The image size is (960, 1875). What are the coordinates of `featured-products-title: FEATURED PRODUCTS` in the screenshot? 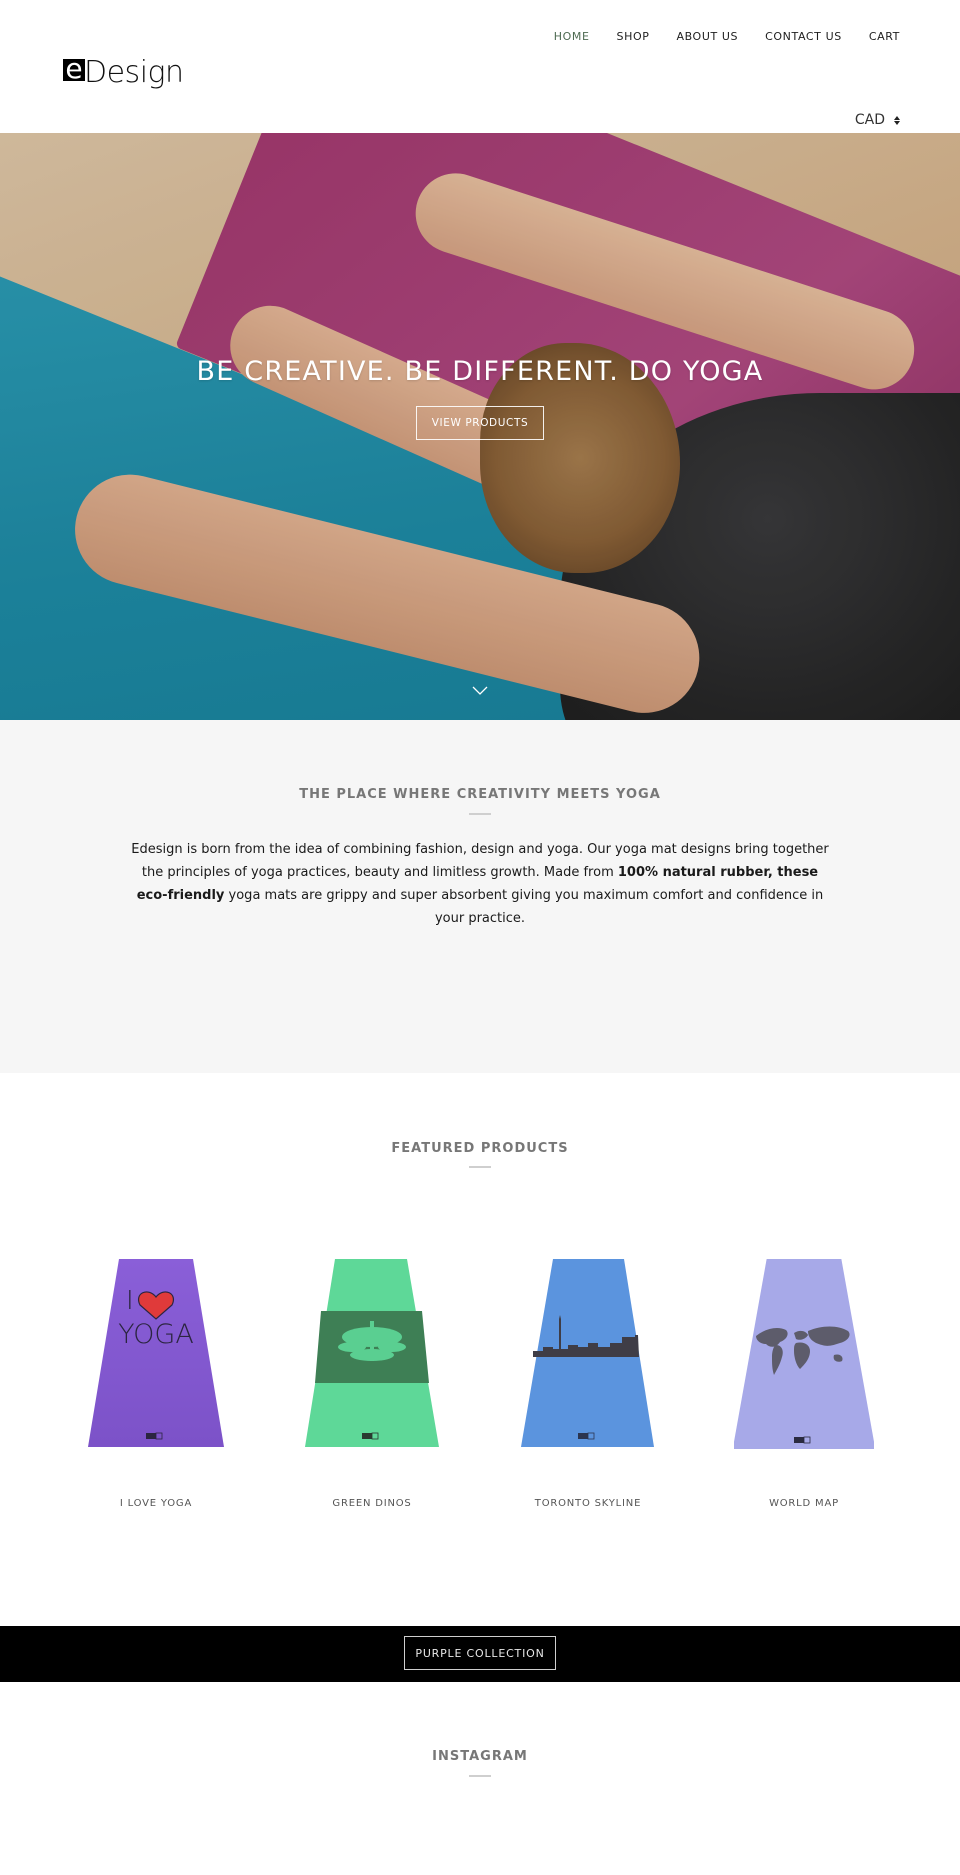 It's located at (480, 1148).